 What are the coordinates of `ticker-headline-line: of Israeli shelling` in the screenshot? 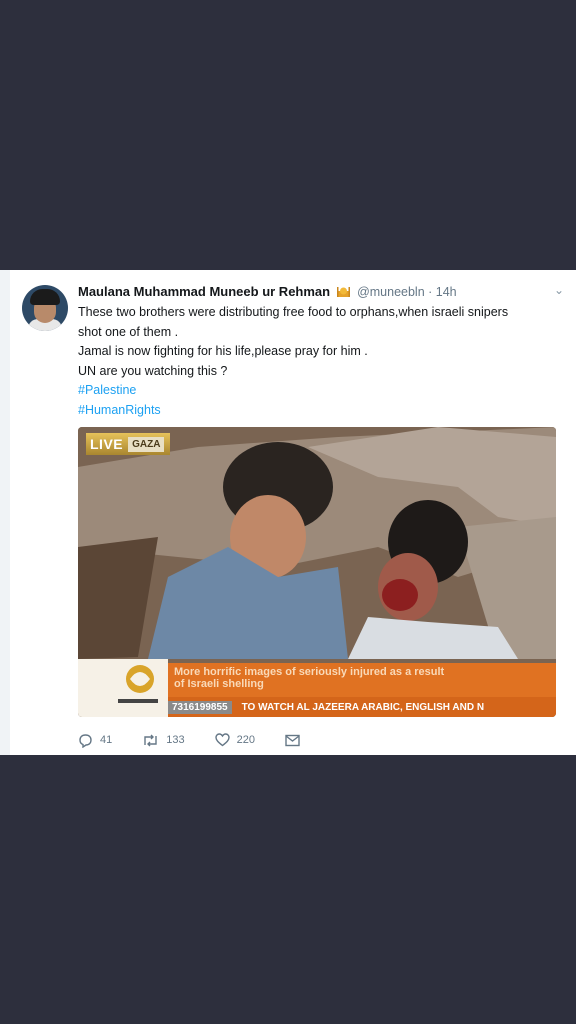 It's located at (219, 684).